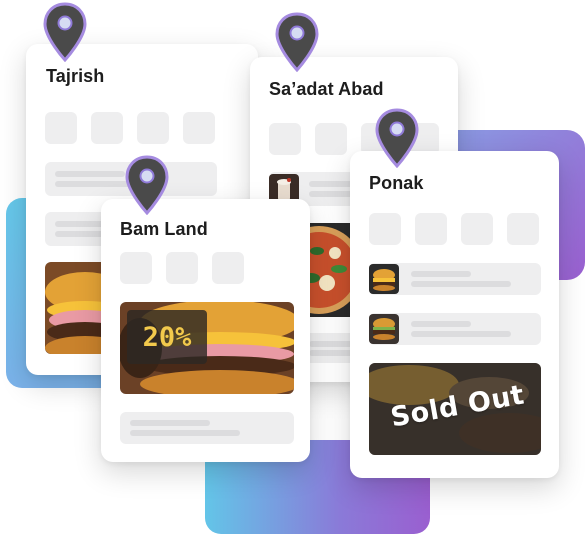 The width and height of the screenshot is (585, 534). What do you see at coordinates (164, 229) in the screenshot?
I see `card-title: Bam Land` at bounding box center [164, 229].